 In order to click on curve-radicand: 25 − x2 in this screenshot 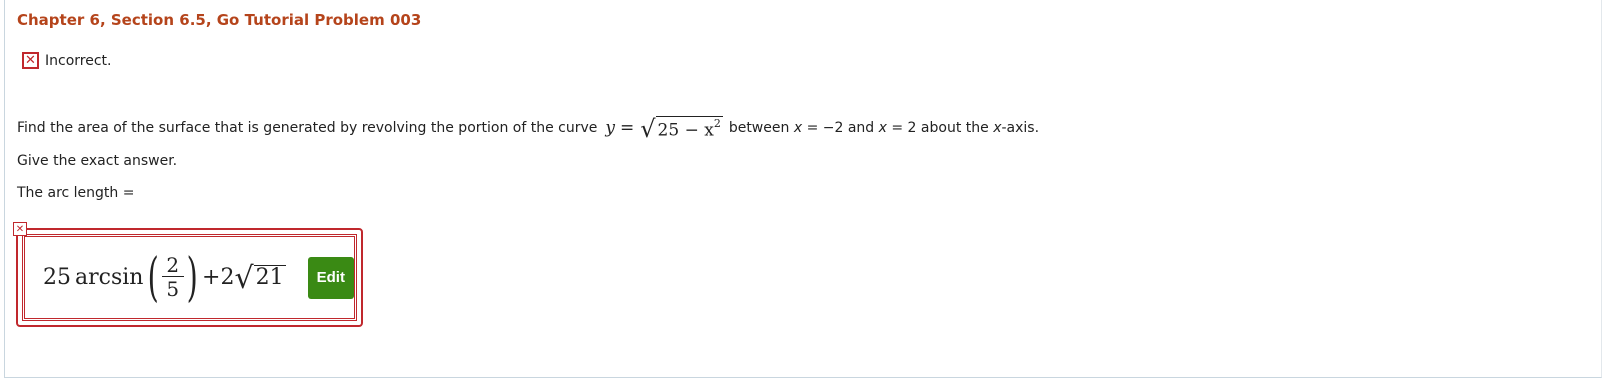, I will do `click(689, 128)`.